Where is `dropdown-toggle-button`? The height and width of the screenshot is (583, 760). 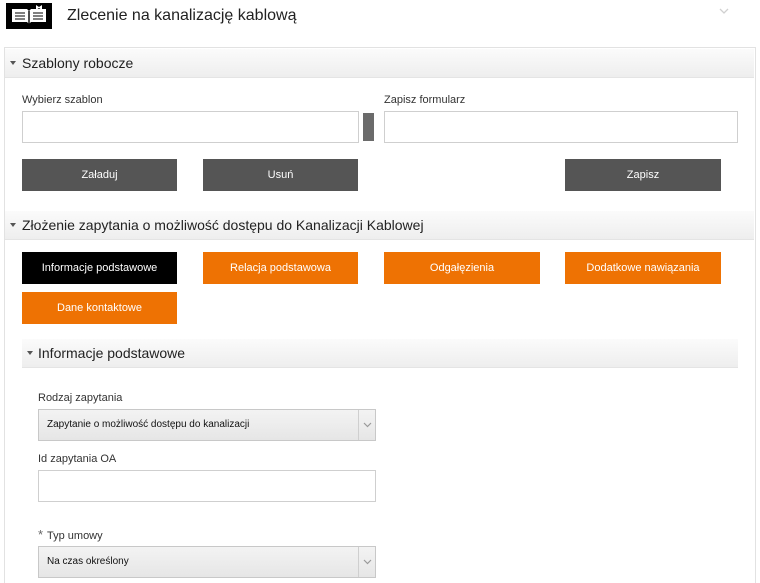
dropdown-toggle-button is located at coordinates (368, 127).